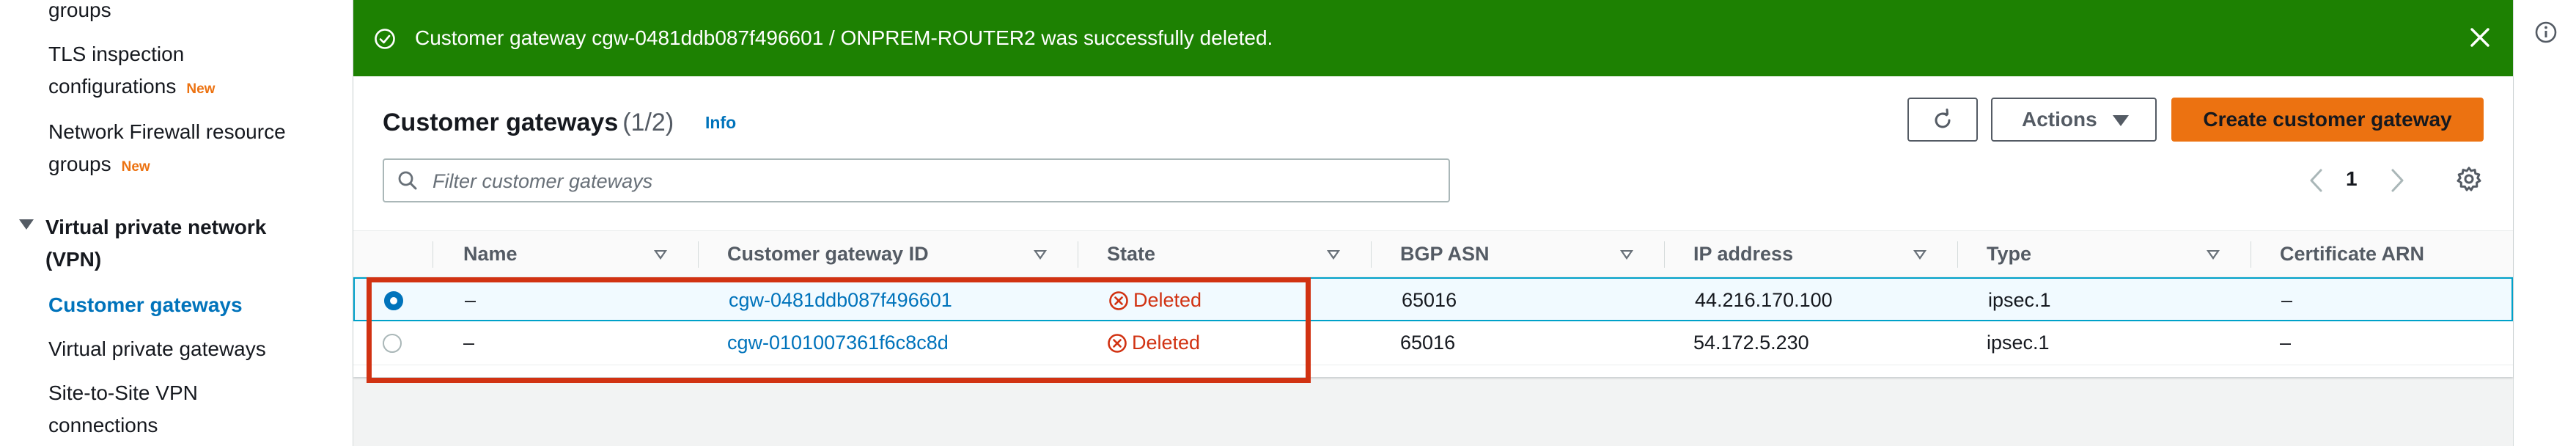  I want to click on refresh-icon, so click(1943, 118).